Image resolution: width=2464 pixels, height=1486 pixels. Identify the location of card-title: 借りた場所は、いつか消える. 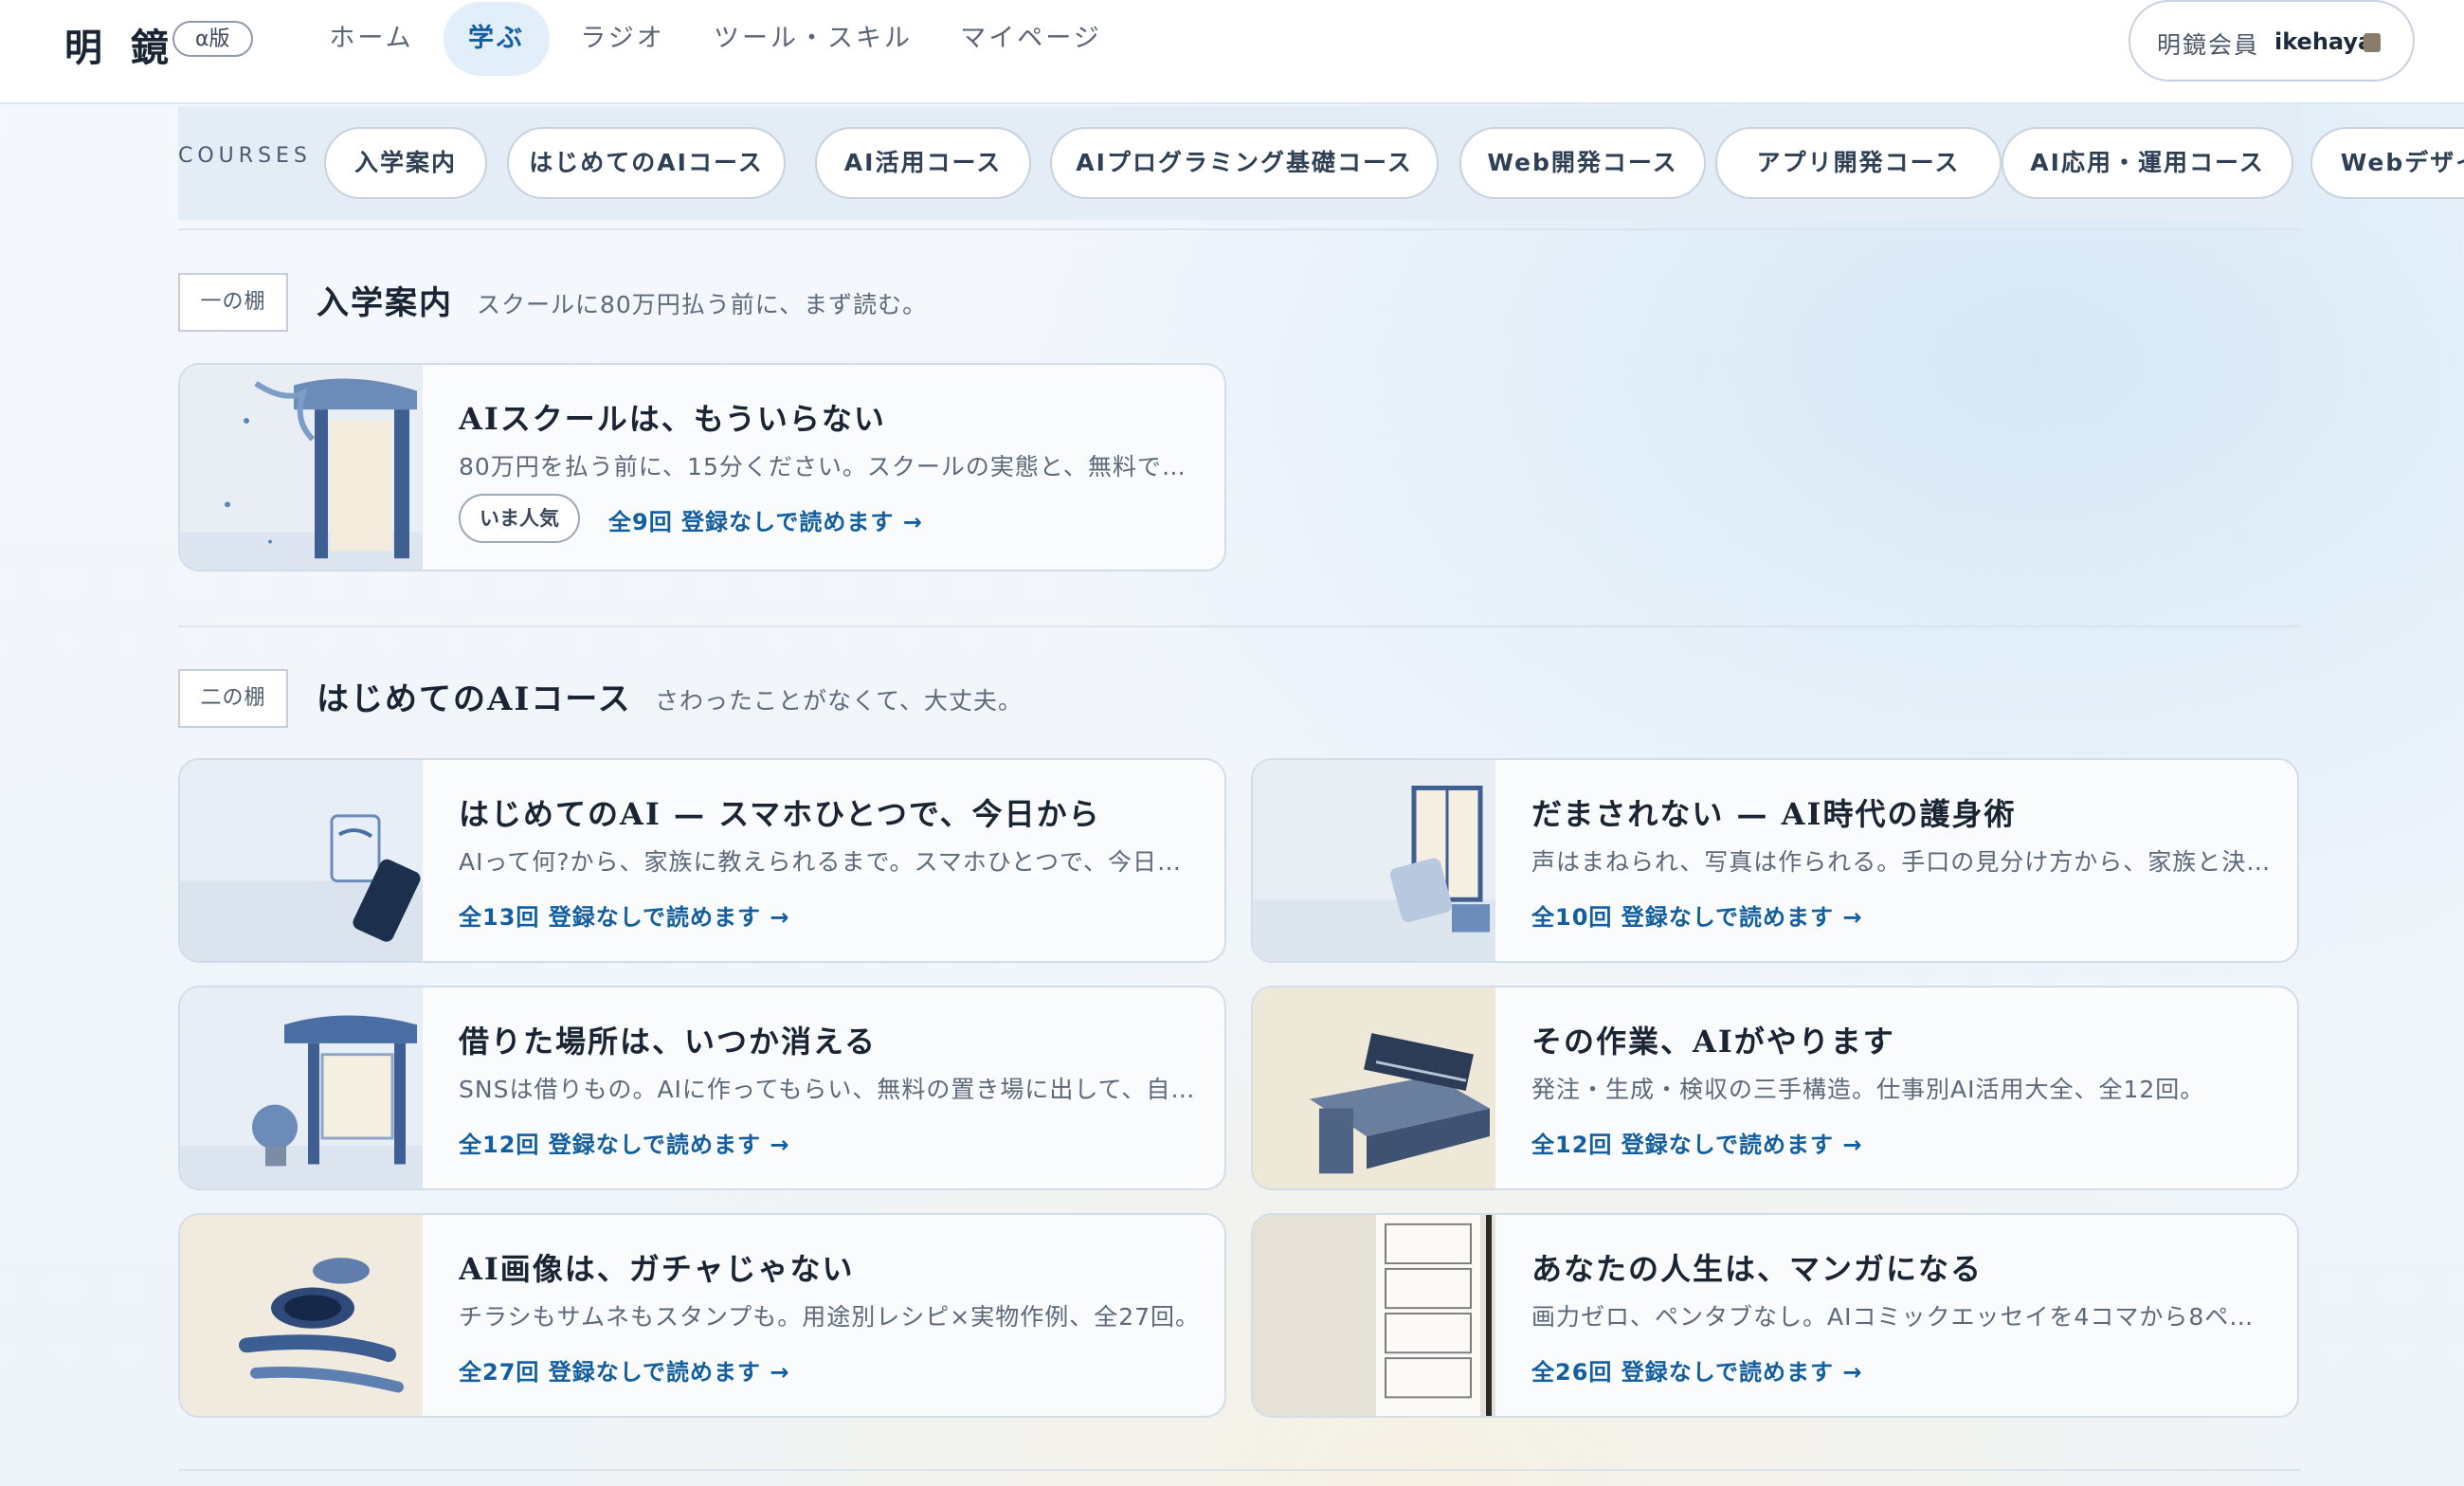
(668, 1042).